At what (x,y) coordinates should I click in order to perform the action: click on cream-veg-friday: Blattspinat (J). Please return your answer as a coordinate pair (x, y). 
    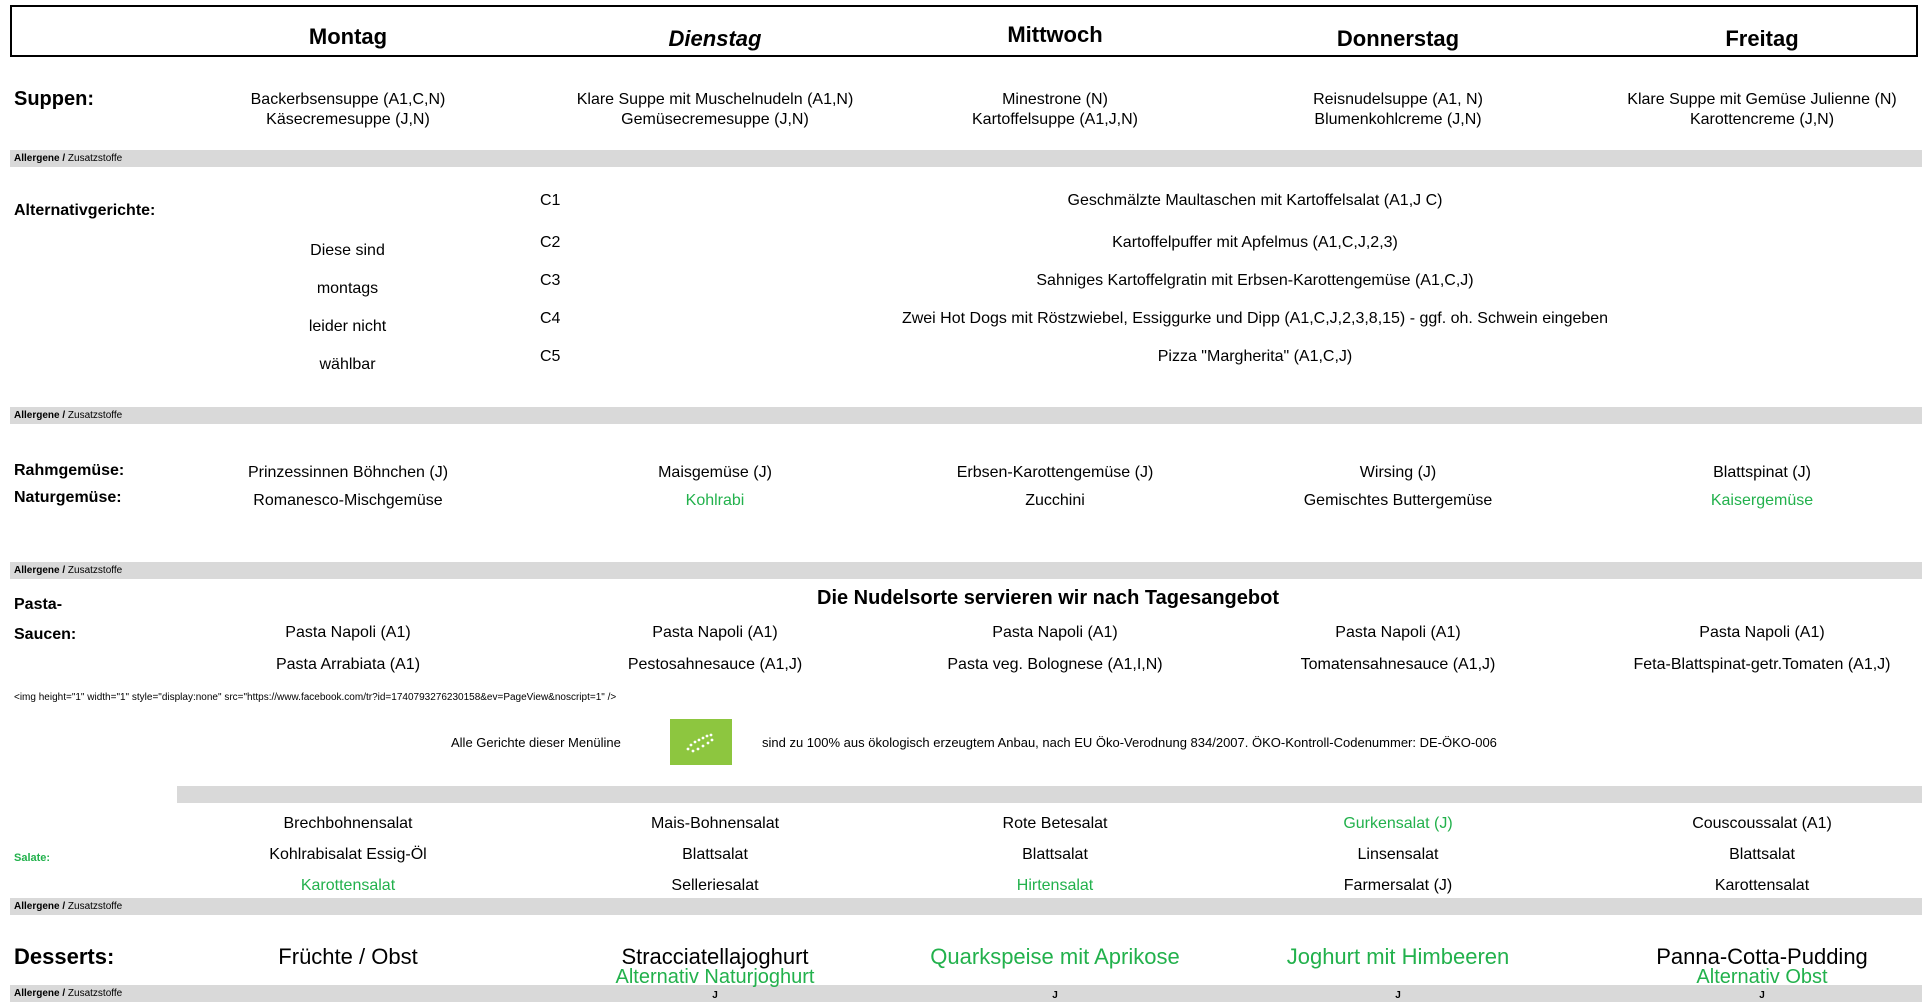
    Looking at the image, I should click on (1762, 472).